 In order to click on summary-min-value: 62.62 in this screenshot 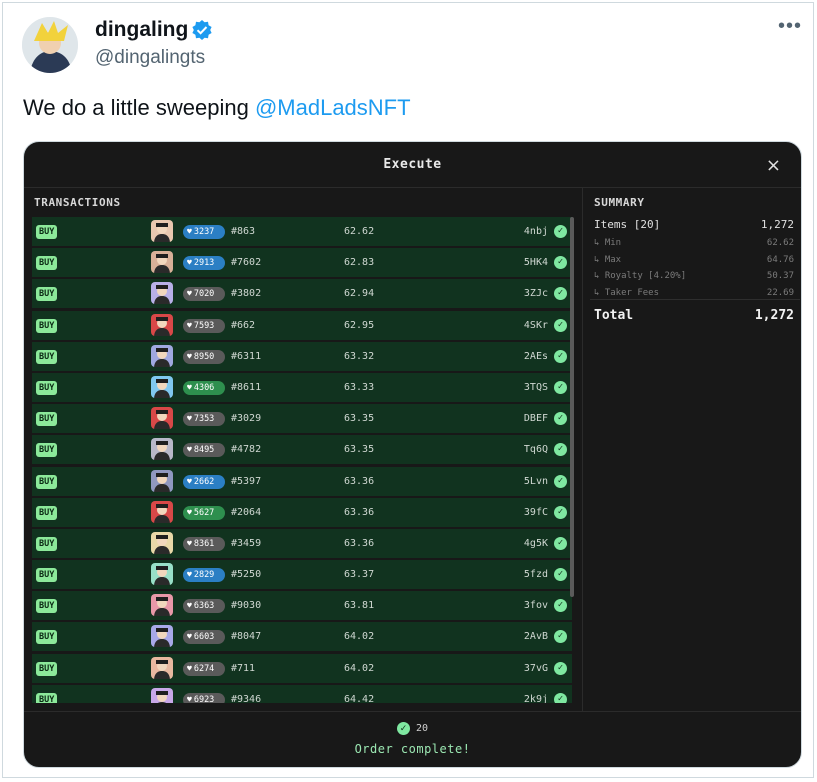, I will do `click(780, 243)`.